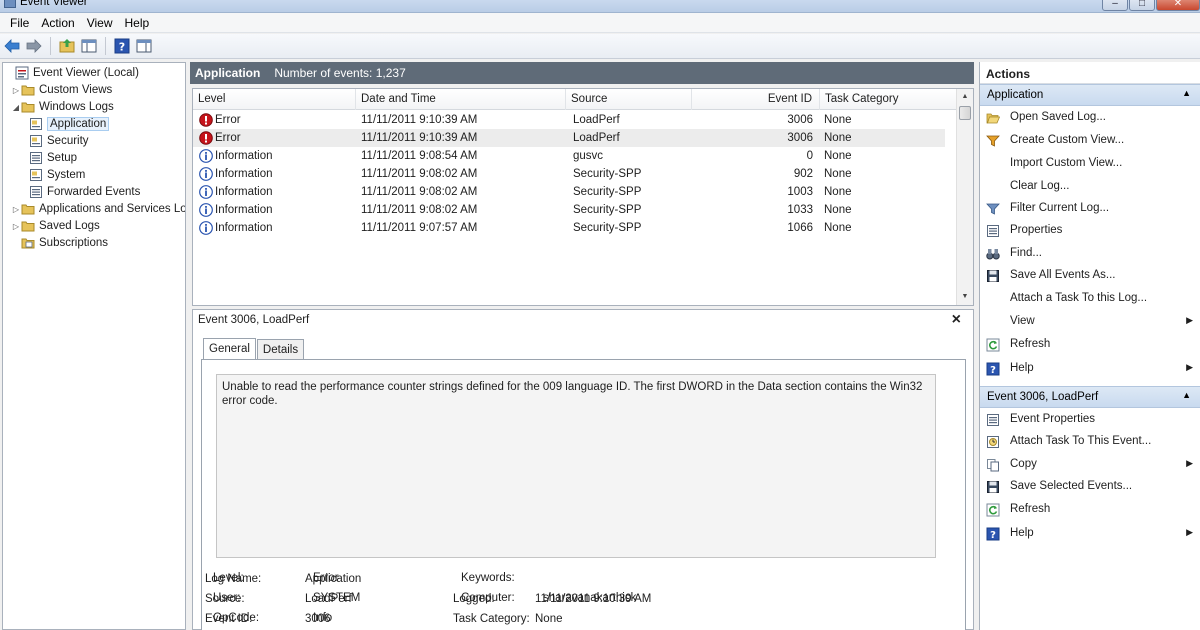 The width and height of the screenshot is (1200, 630). I want to click on actions-section-application: Application ▲, so click(1090, 95).